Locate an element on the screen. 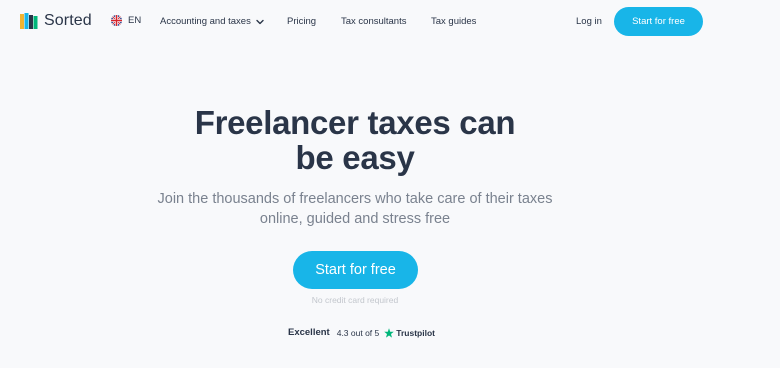 This screenshot has width=780, height=368. no-credit-card-note: No credit card required is located at coordinates (355, 300).